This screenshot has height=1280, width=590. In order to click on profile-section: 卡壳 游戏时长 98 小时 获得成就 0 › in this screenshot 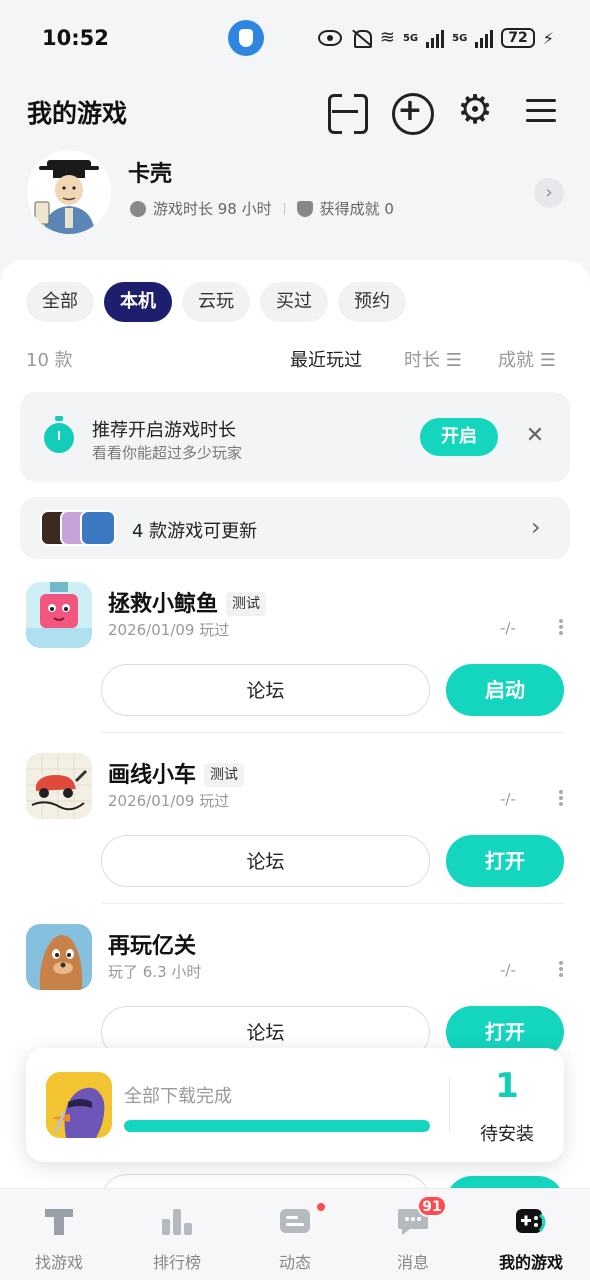, I will do `click(295, 196)`.